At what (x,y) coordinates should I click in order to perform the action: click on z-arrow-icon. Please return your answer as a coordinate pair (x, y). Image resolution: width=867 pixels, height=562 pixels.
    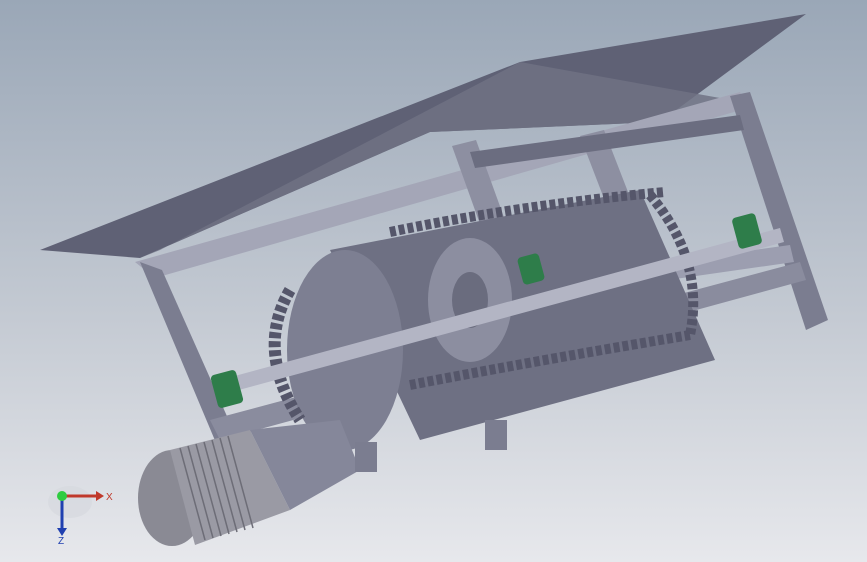
    Looking at the image, I should click on (62, 532).